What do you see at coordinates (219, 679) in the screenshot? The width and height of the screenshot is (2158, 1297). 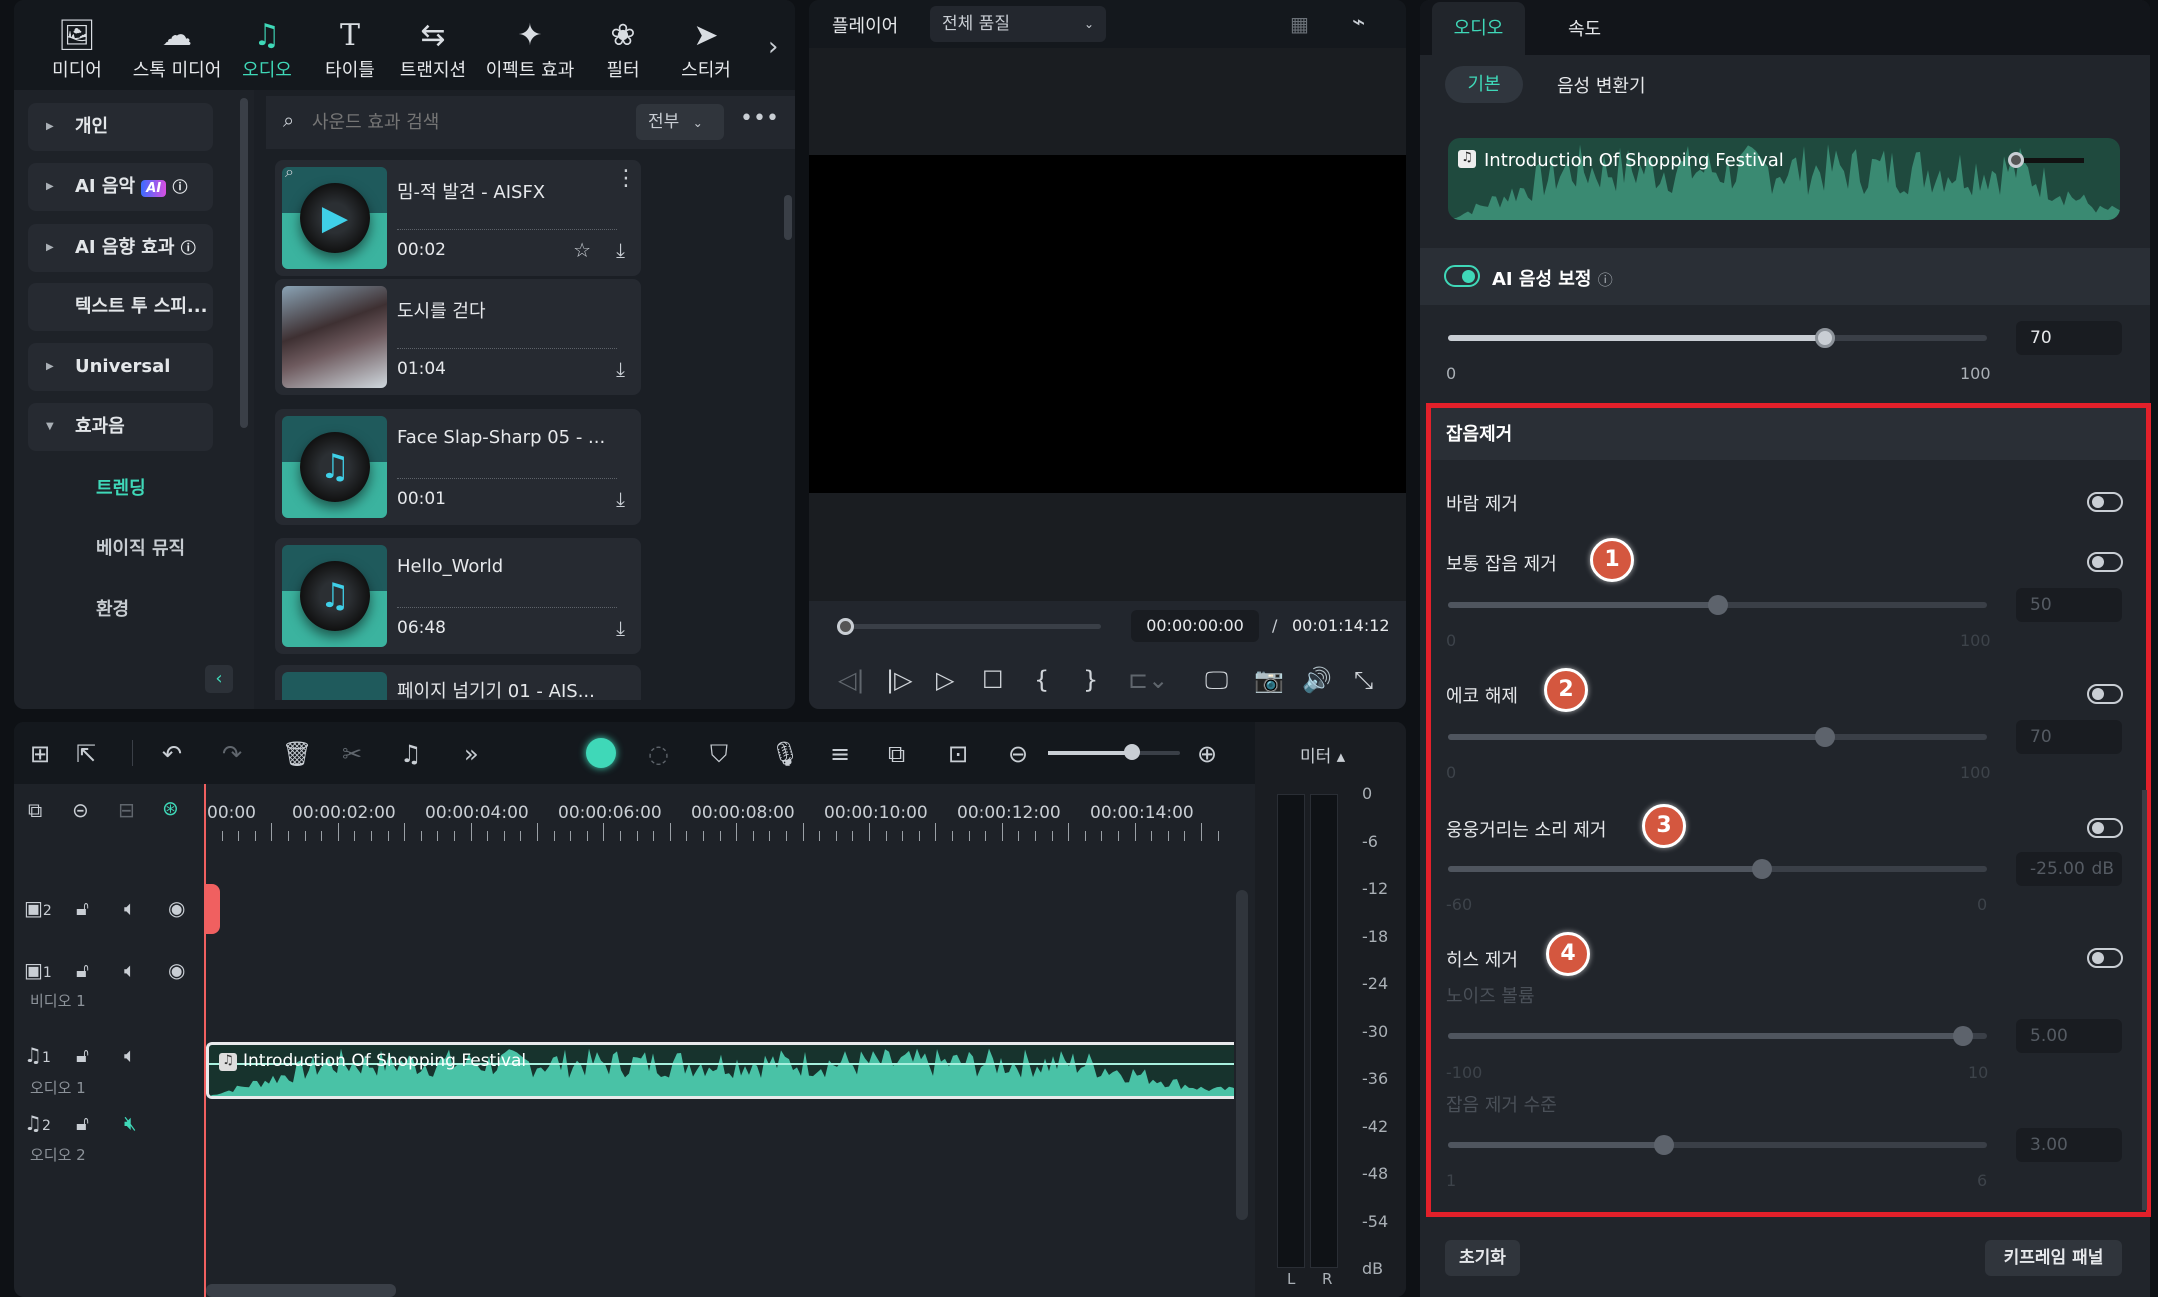 I see `collapse-sidebar-button: ‹` at bounding box center [219, 679].